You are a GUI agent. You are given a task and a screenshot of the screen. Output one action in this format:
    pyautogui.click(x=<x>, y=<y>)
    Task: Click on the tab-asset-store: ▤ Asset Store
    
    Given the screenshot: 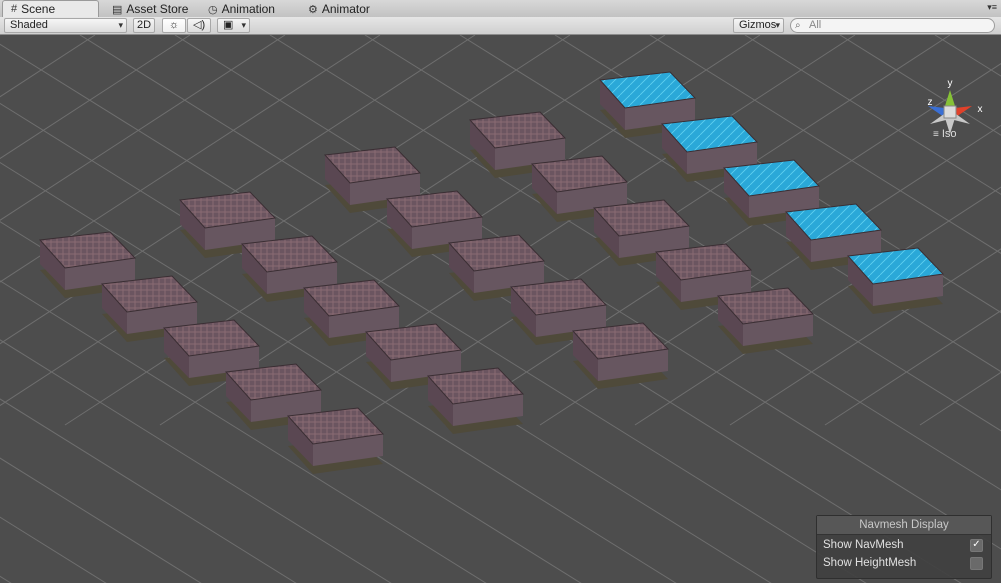 What is the action you would take?
    pyautogui.click(x=150, y=9)
    